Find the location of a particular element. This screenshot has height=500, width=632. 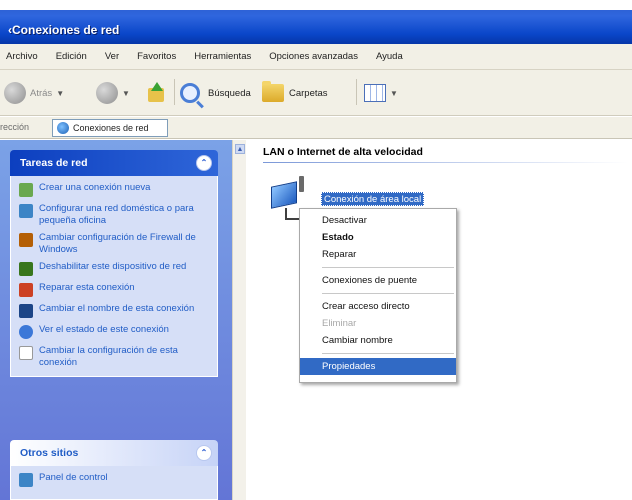

window-title: Conexiones de red is located at coordinates (63, 30).